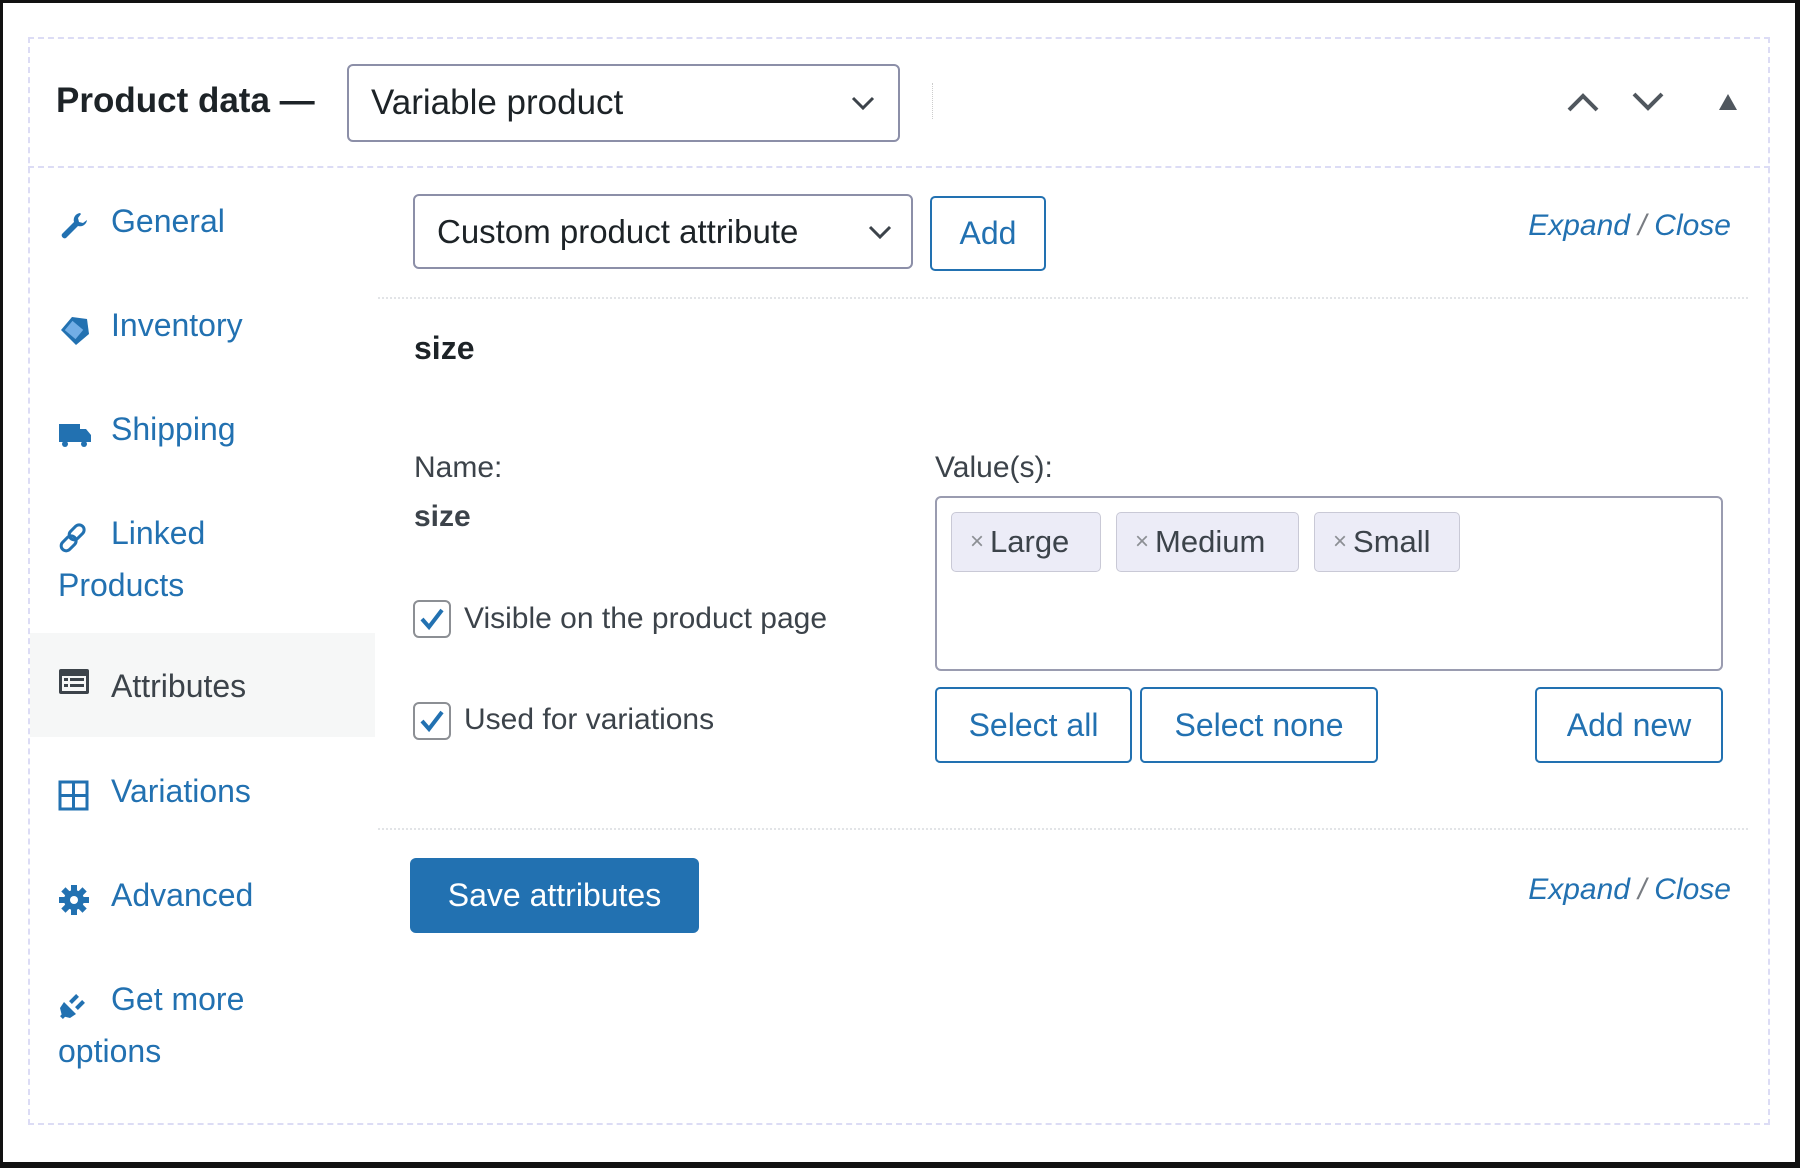  What do you see at coordinates (74, 535) in the screenshot?
I see `link-icon` at bounding box center [74, 535].